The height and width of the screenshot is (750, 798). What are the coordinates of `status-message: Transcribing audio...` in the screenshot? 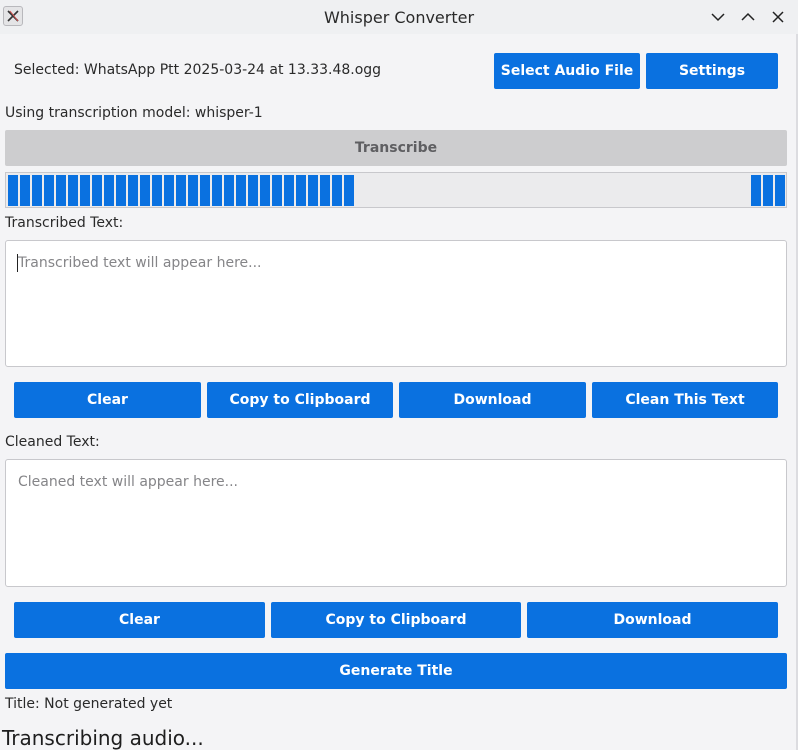 It's located at (103, 738).